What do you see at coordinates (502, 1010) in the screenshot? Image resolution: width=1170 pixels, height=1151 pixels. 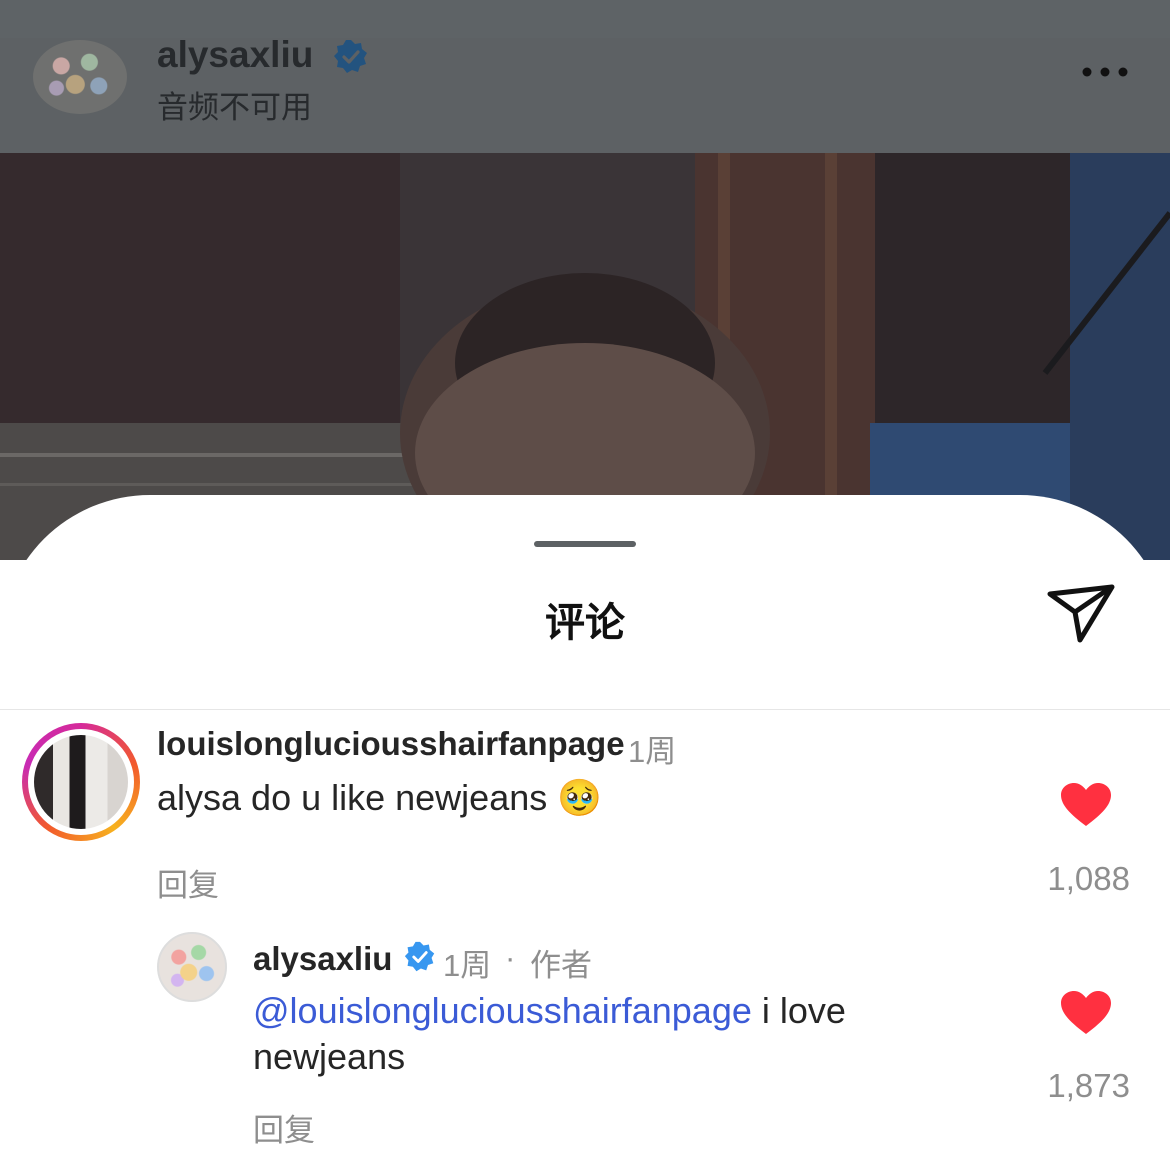 I see `mention-link: @louislongluciousshairfanpage` at bounding box center [502, 1010].